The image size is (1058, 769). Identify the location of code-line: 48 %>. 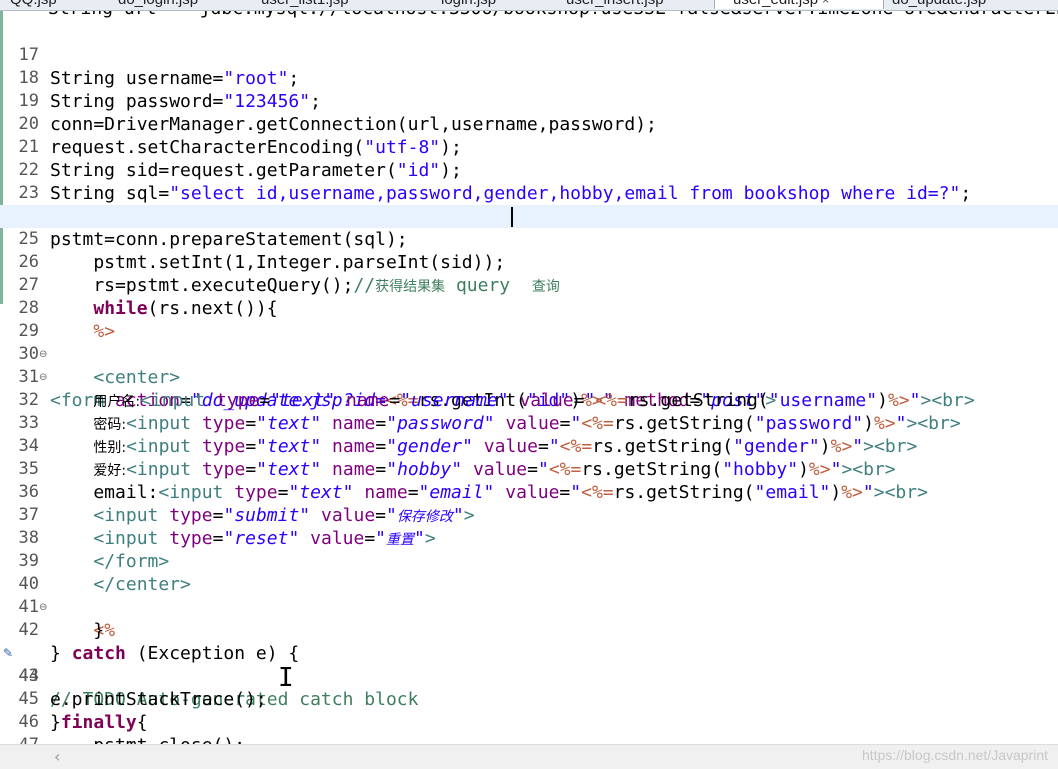
(529, 739).